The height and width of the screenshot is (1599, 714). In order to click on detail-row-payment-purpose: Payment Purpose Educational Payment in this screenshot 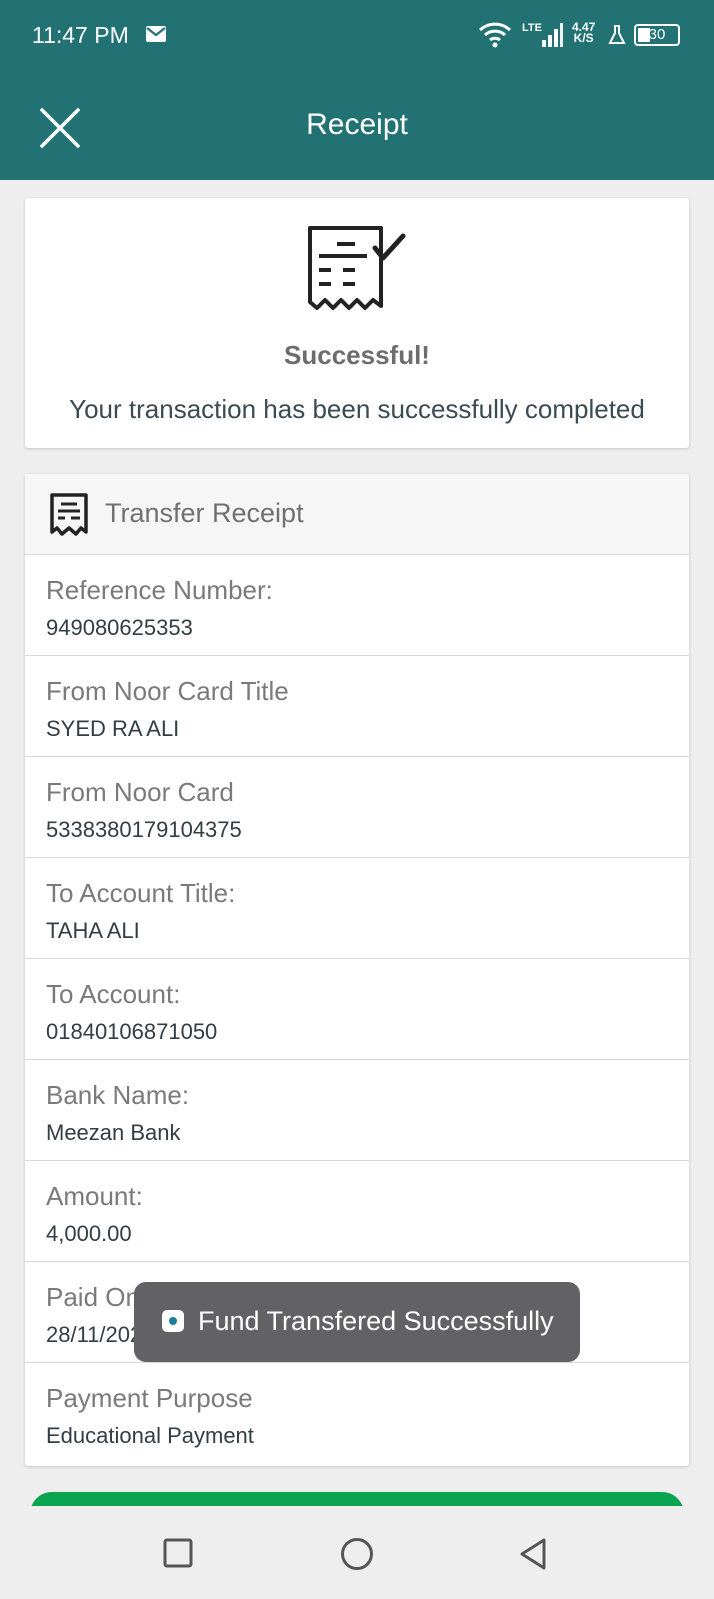, I will do `click(357, 1412)`.